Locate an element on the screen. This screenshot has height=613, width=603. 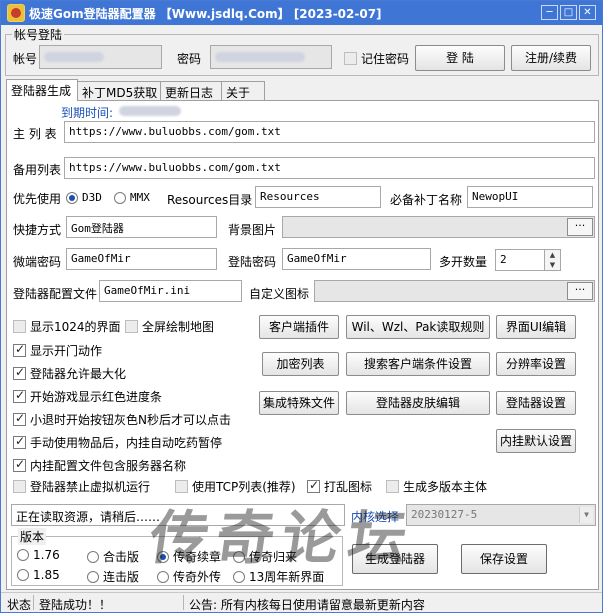
version-185-dot is located at coordinates (23, 575).